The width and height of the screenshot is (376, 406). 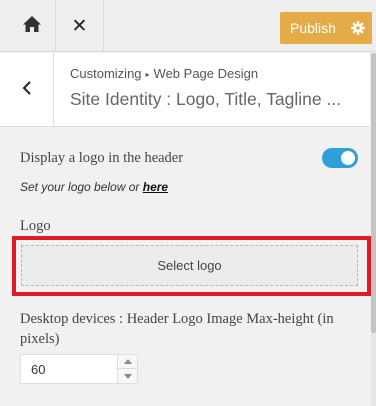 I want to click on publish-label: Publish, so click(x=313, y=28).